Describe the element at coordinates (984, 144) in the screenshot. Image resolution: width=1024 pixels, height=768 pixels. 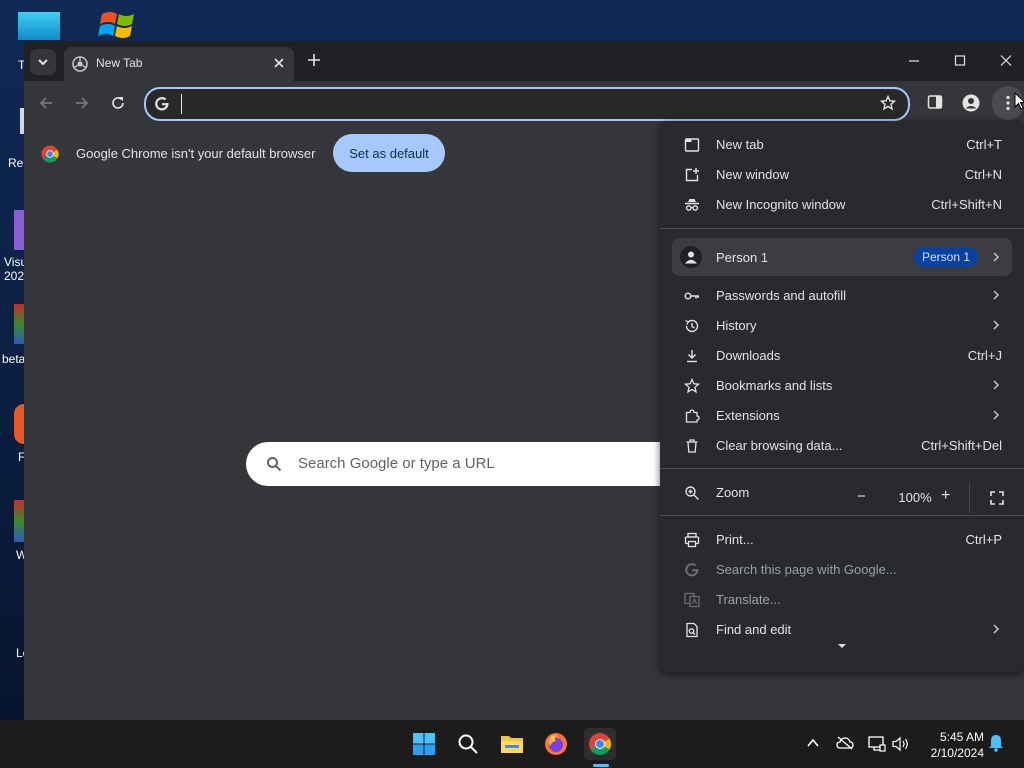
I see `menu-item-shortcut: Ctrl+T` at that location.